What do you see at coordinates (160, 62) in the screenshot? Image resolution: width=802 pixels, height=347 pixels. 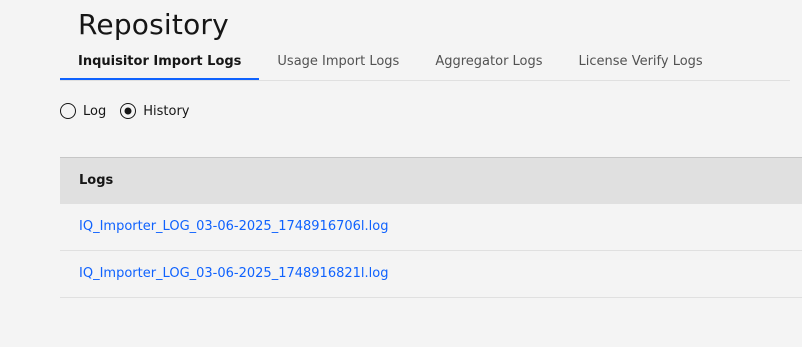 I see `tab-inquisitor-import-logs: Inquisitor Import Logs` at bounding box center [160, 62].